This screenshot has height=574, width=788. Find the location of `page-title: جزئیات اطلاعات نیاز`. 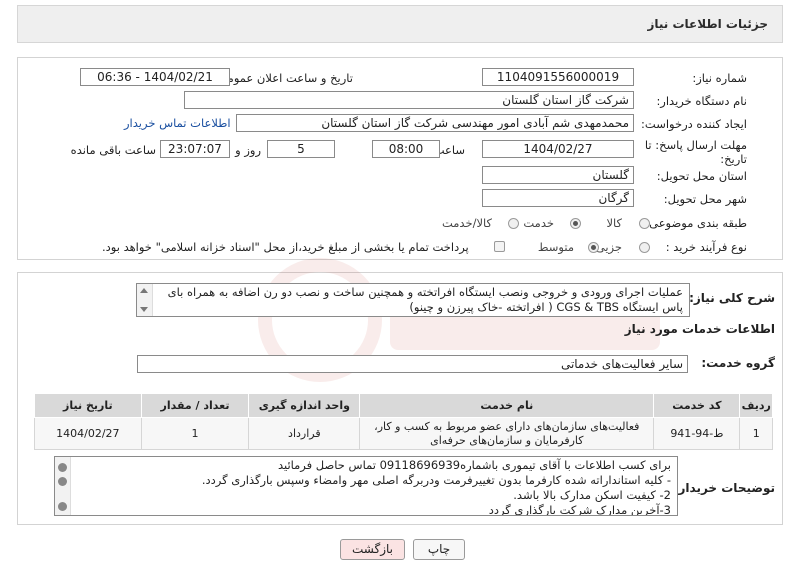

page-title: جزئیات اطلاعات نیاز is located at coordinates (707, 24).